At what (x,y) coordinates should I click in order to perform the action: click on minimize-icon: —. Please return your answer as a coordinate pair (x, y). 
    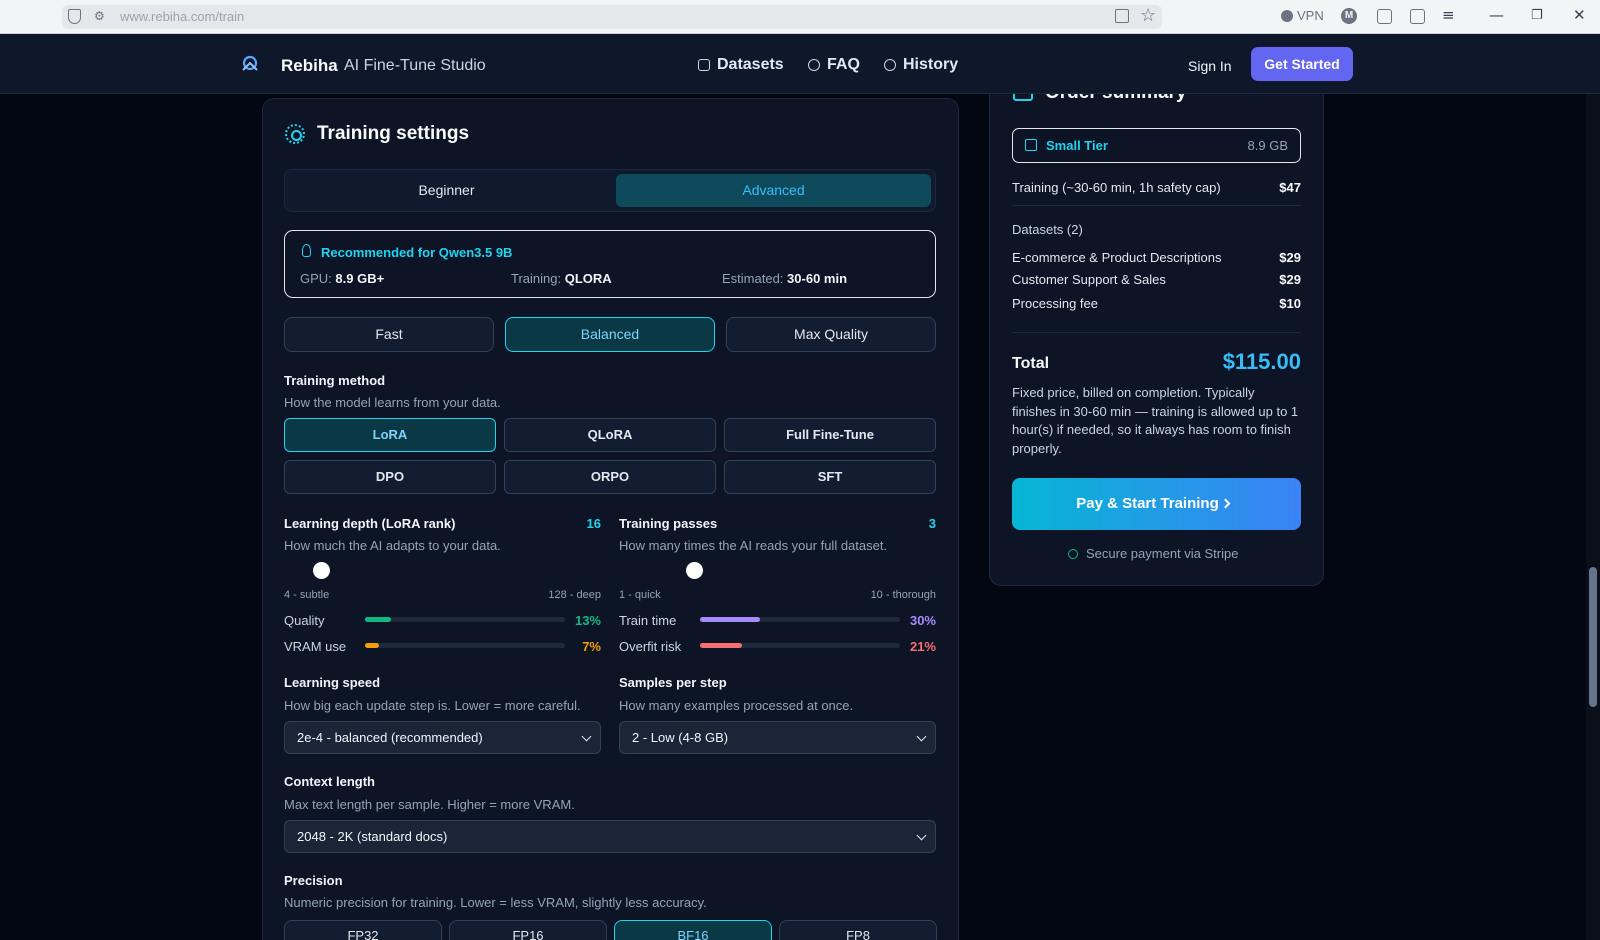
    Looking at the image, I should click on (1496, 15).